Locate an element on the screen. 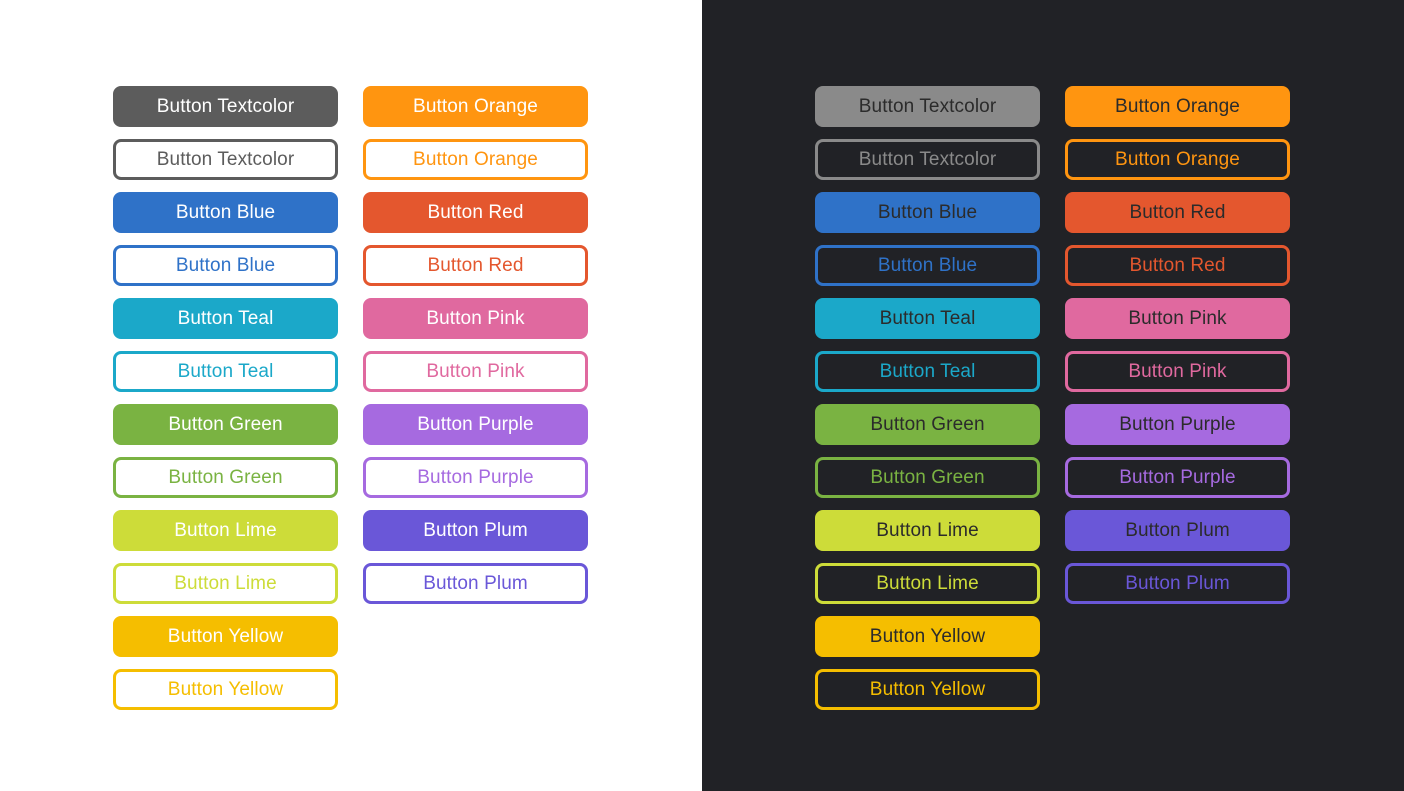 This screenshot has height=791, width=1404. dark-green-outline-button: Button Green is located at coordinates (927, 477).